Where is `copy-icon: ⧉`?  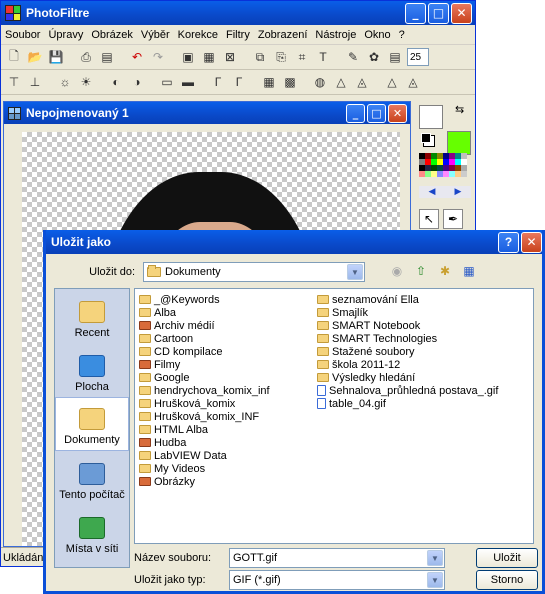 copy-icon: ⧉ is located at coordinates (260, 57).